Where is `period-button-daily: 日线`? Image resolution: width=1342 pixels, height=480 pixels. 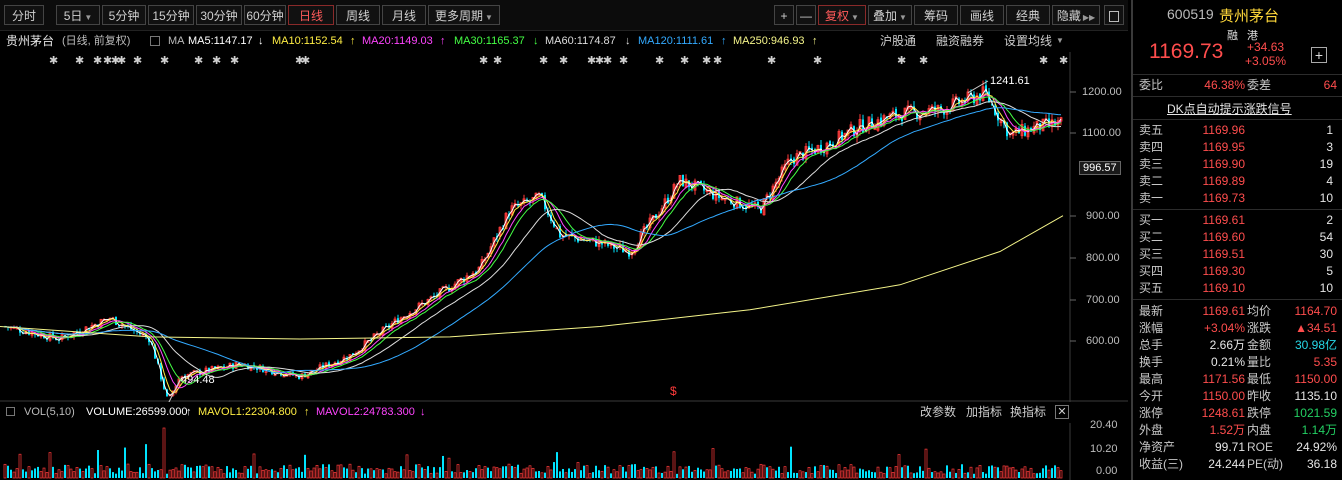
period-button-daily: 日线 is located at coordinates (311, 15).